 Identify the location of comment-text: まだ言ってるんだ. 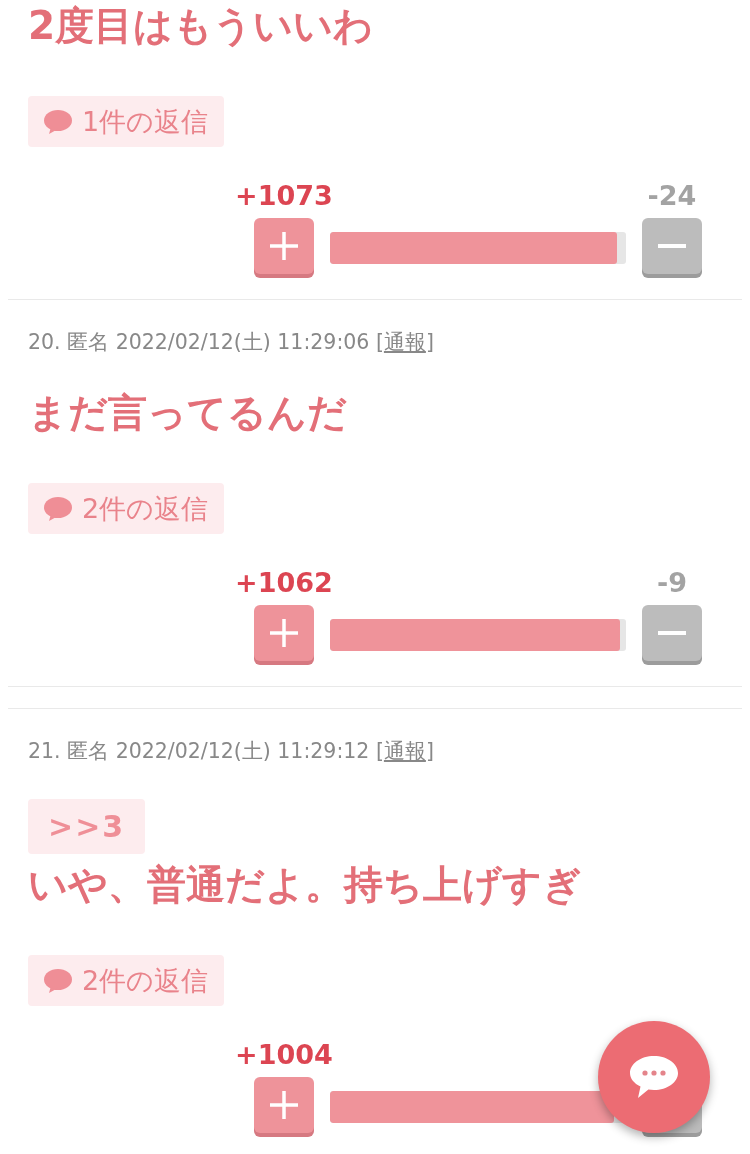
(187, 413).